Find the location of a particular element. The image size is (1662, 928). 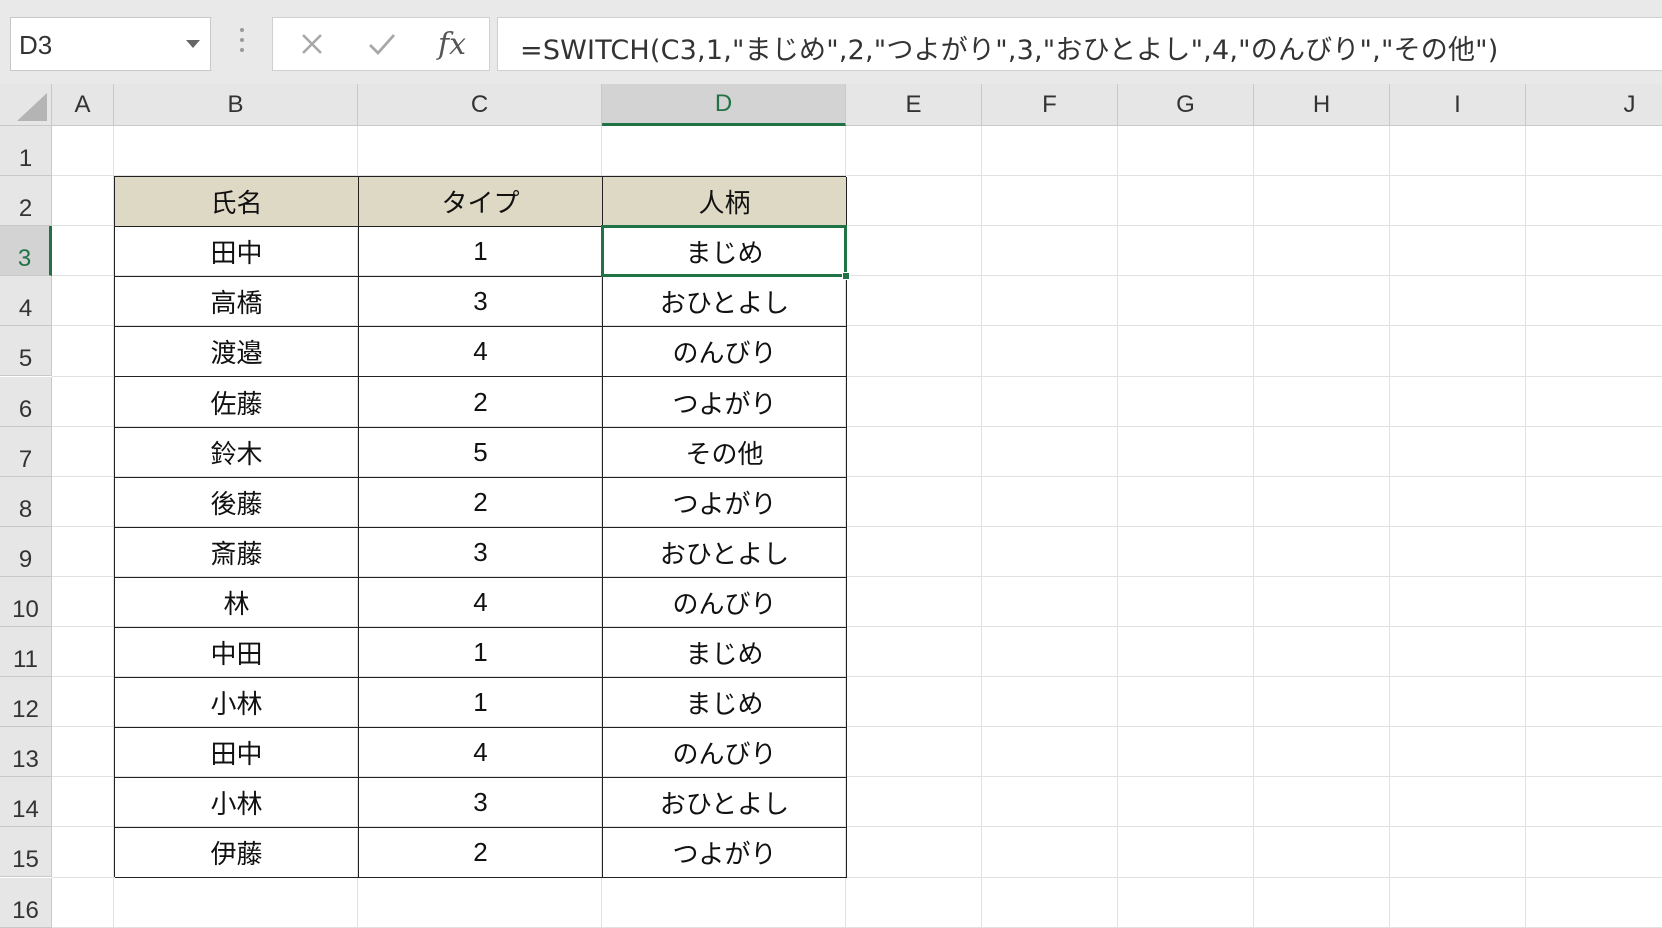

name-box-value: D3 is located at coordinates (36, 45).